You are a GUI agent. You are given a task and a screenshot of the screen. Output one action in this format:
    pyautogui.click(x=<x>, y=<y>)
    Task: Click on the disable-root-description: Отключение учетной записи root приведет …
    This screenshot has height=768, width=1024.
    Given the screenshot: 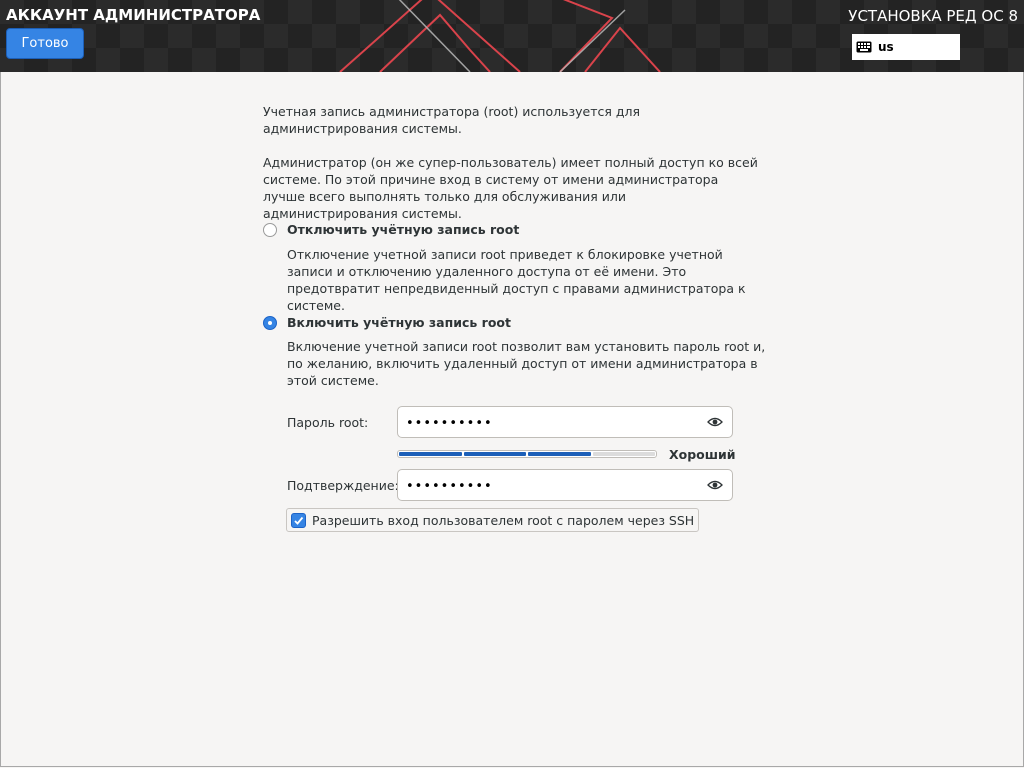 What is the action you would take?
    pyautogui.click(x=516, y=280)
    